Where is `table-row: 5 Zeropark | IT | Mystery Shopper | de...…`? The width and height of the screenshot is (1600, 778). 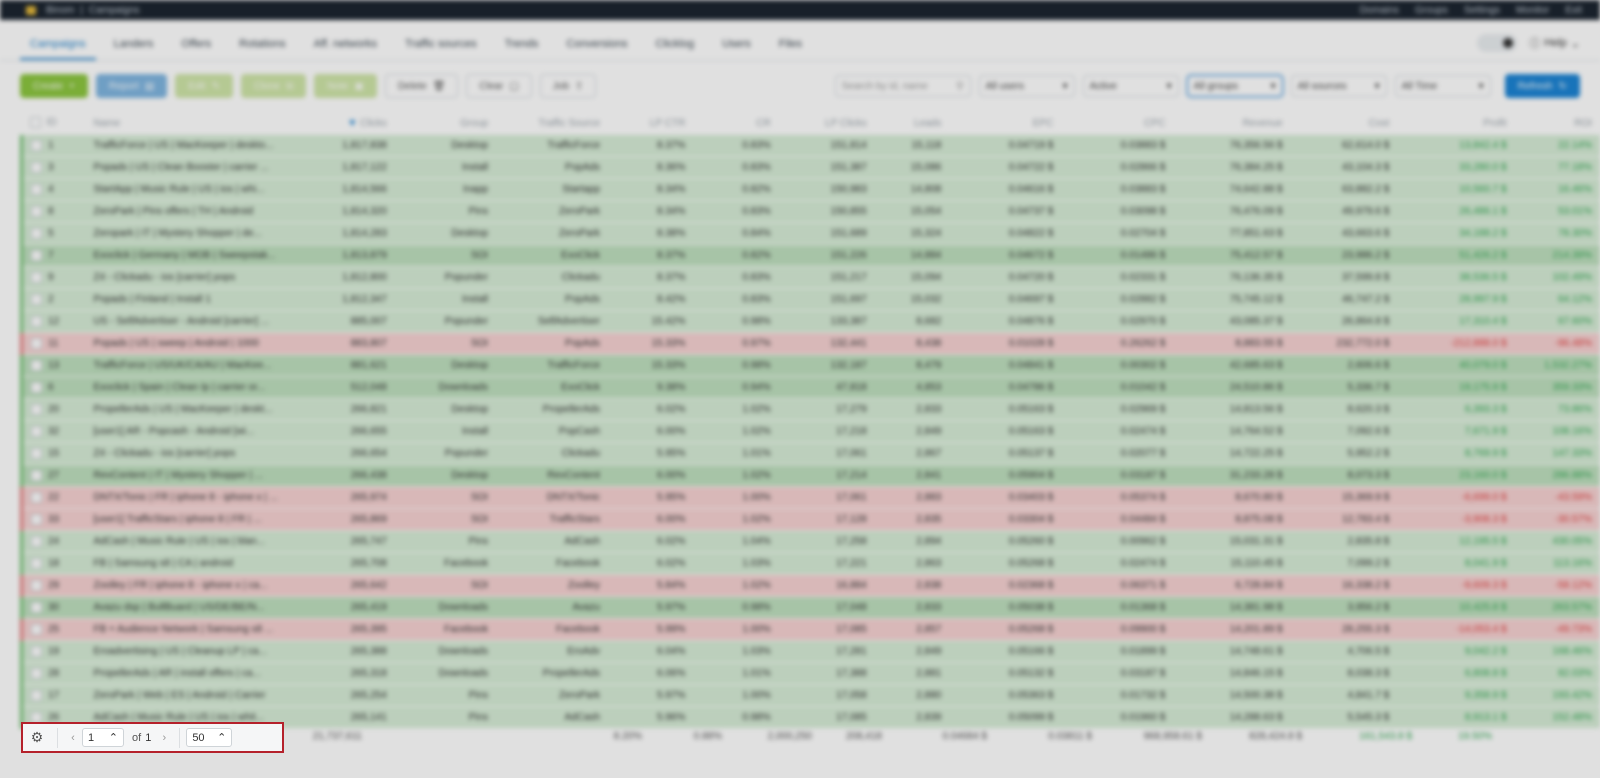
table-row: 5 Zeropark | IT | Mystery Shopper | de...… is located at coordinates (810, 233).